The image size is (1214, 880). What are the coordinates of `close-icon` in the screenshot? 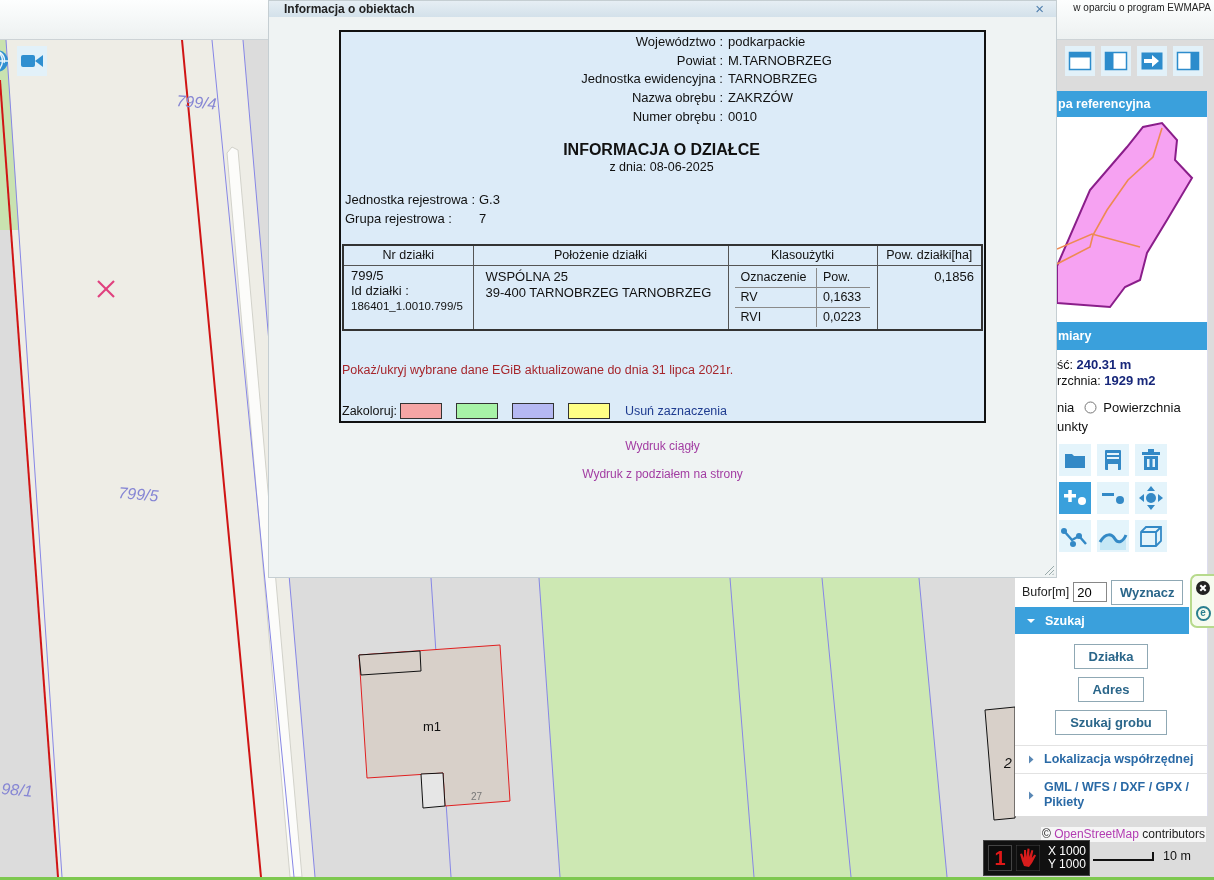 It's located at (1203, 588).